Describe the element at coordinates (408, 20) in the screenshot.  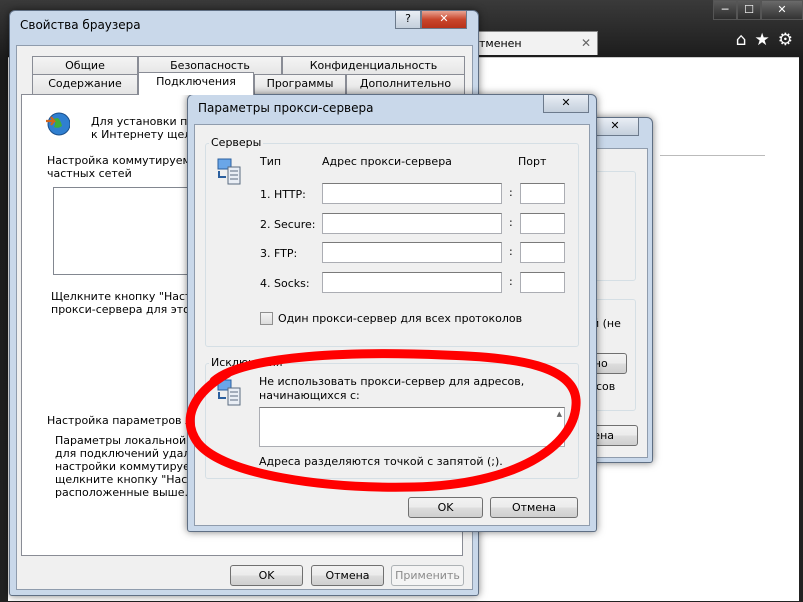
I see `help-button: ?` at that location.